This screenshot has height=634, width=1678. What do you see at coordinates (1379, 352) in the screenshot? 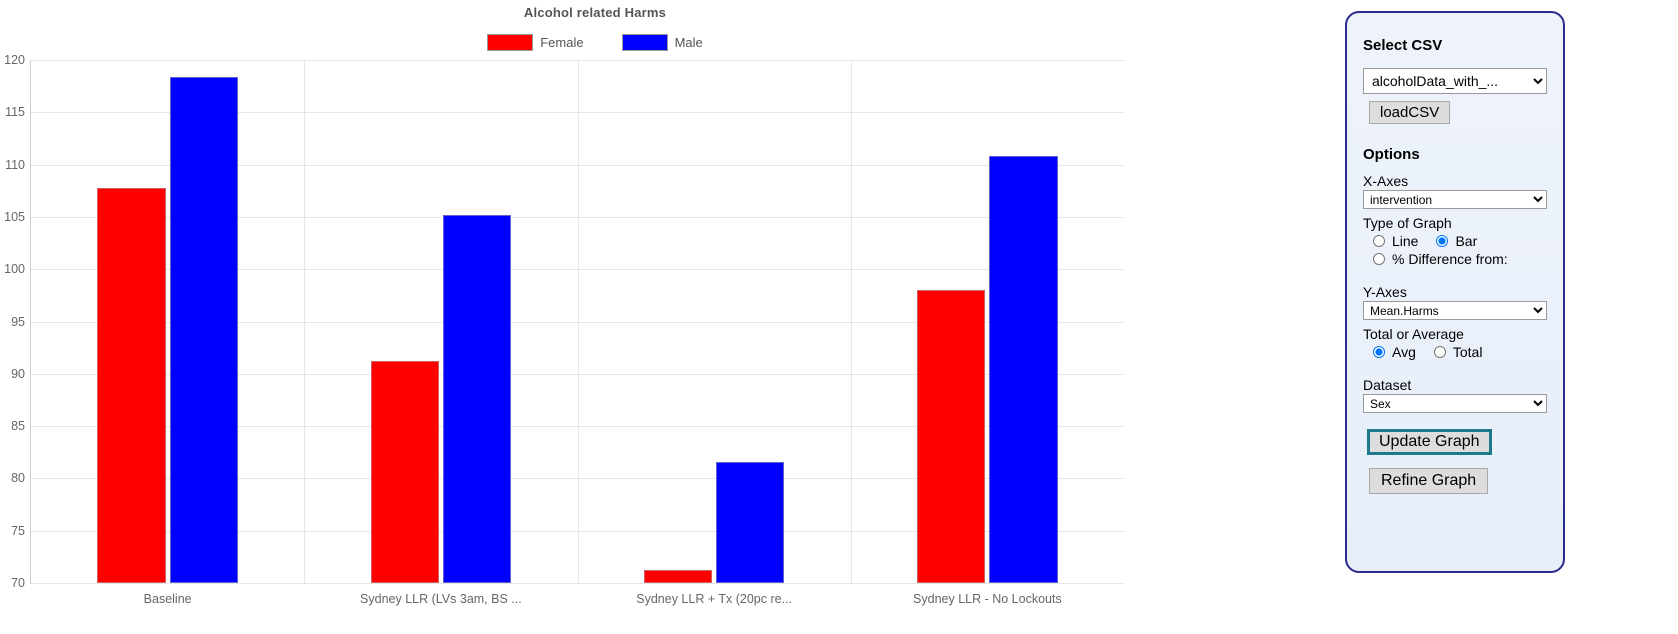
I see `avg-radio` at bounding box center [1379, 352].